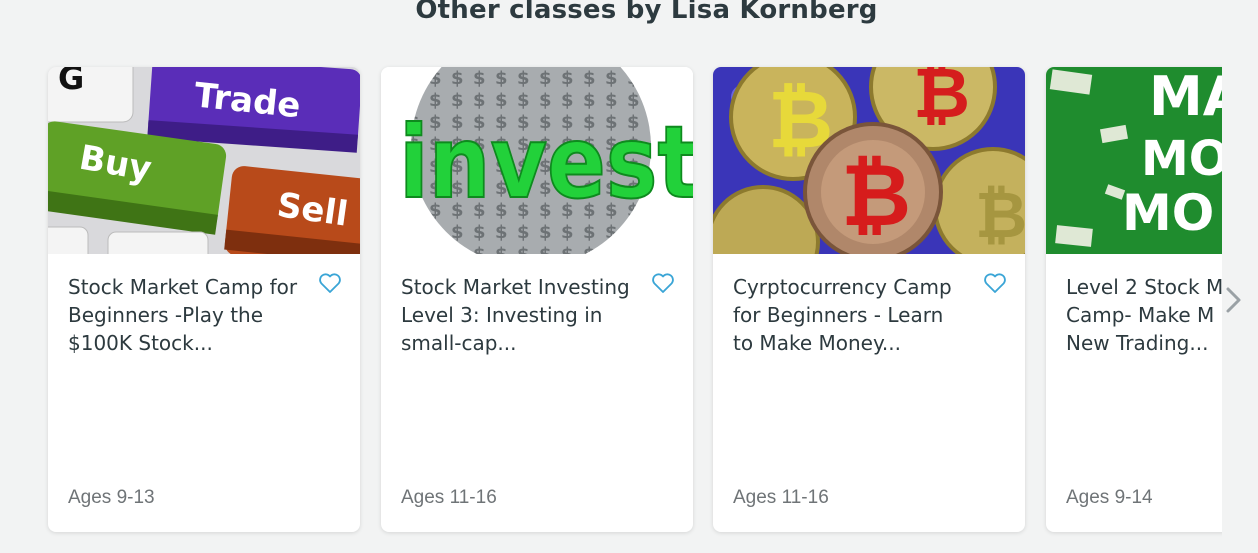  I want to click on chevron-right-icon, so click(1234, 300).